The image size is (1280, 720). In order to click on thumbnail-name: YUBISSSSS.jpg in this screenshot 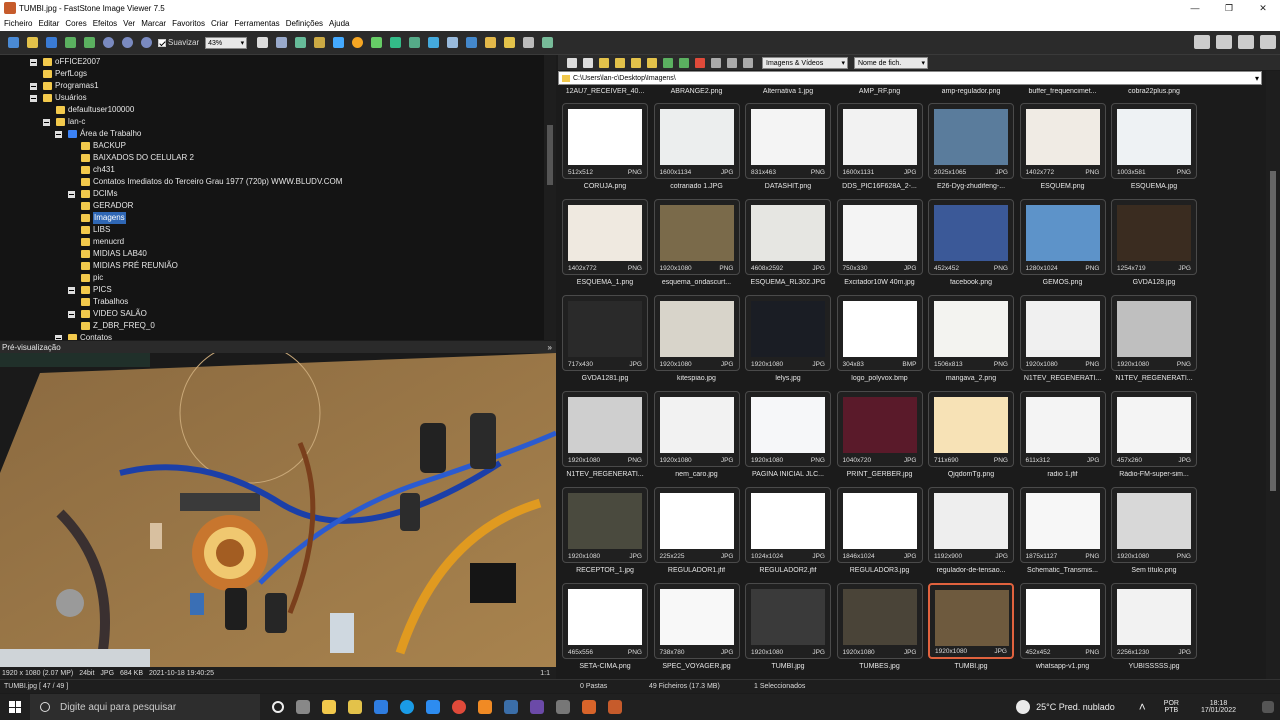, I will do `click(1154, 666)`.